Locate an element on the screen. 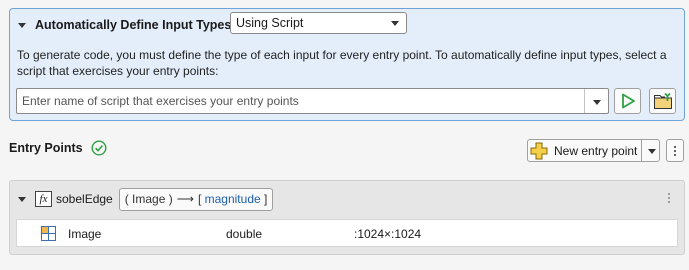 This screenshot has height=270, width=689. panel-title: Automatically Define Input Types is located at coordinates (133, 25).